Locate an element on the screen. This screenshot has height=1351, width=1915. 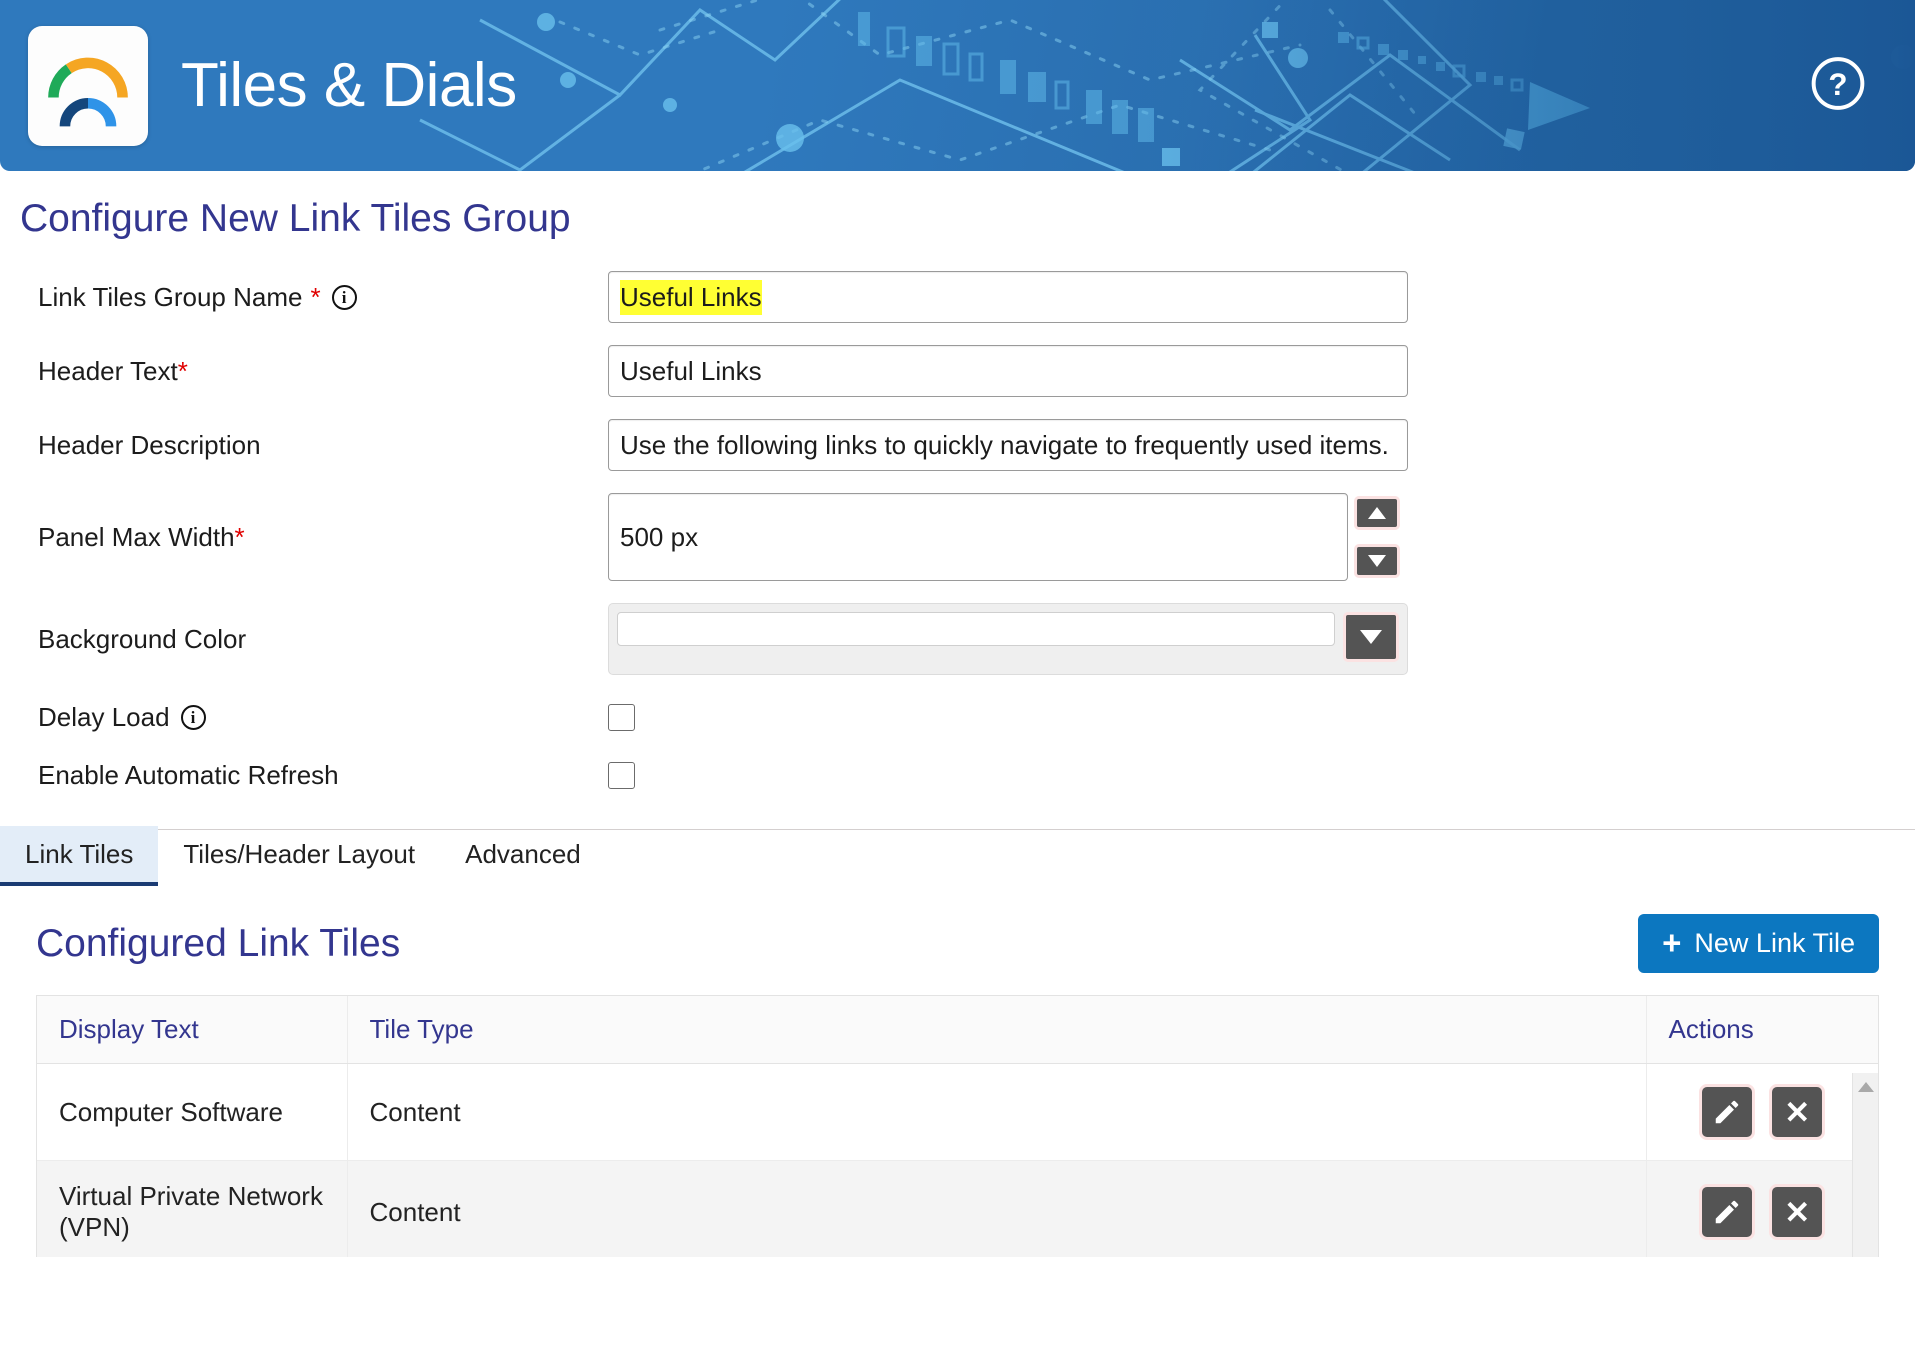
field-row-background-color: Background Color is located at coordinates (976, 639).